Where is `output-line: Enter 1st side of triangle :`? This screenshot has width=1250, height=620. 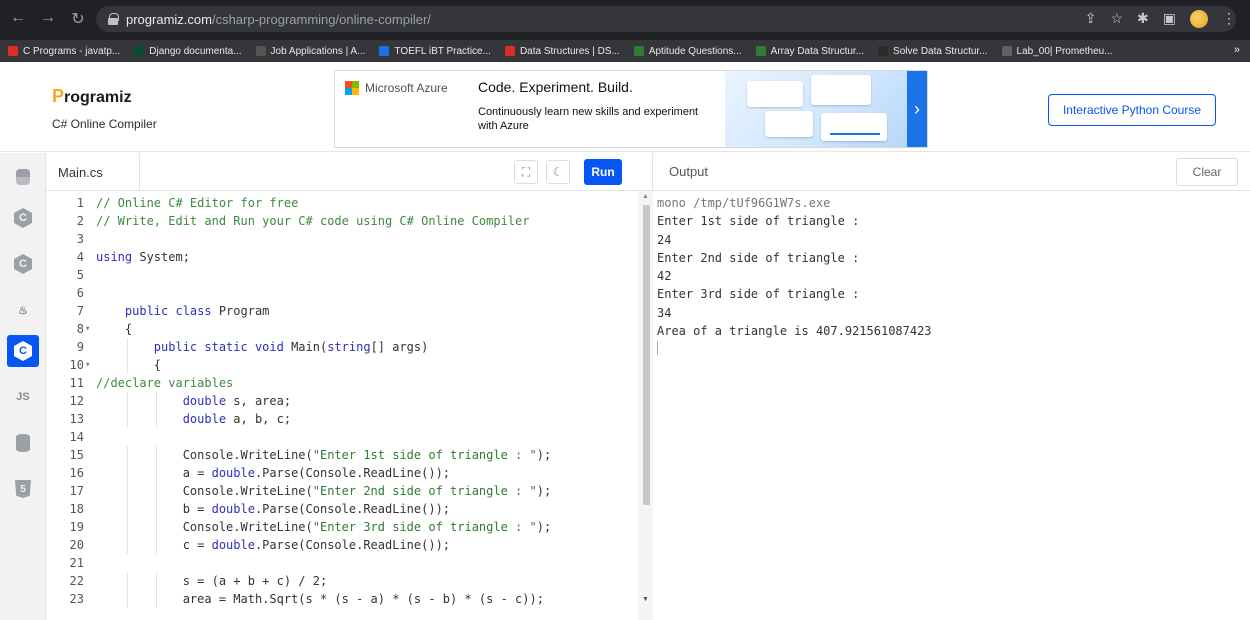
output-line: Enter 1st side of triangle : is located at coordinates (758, 221).